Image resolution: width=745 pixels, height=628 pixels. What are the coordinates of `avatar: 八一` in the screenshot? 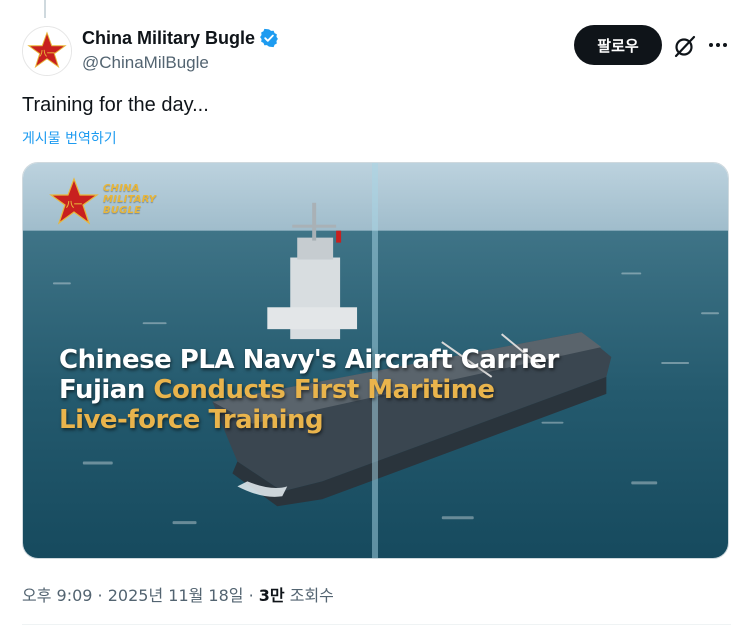 It's located at (47, 51).